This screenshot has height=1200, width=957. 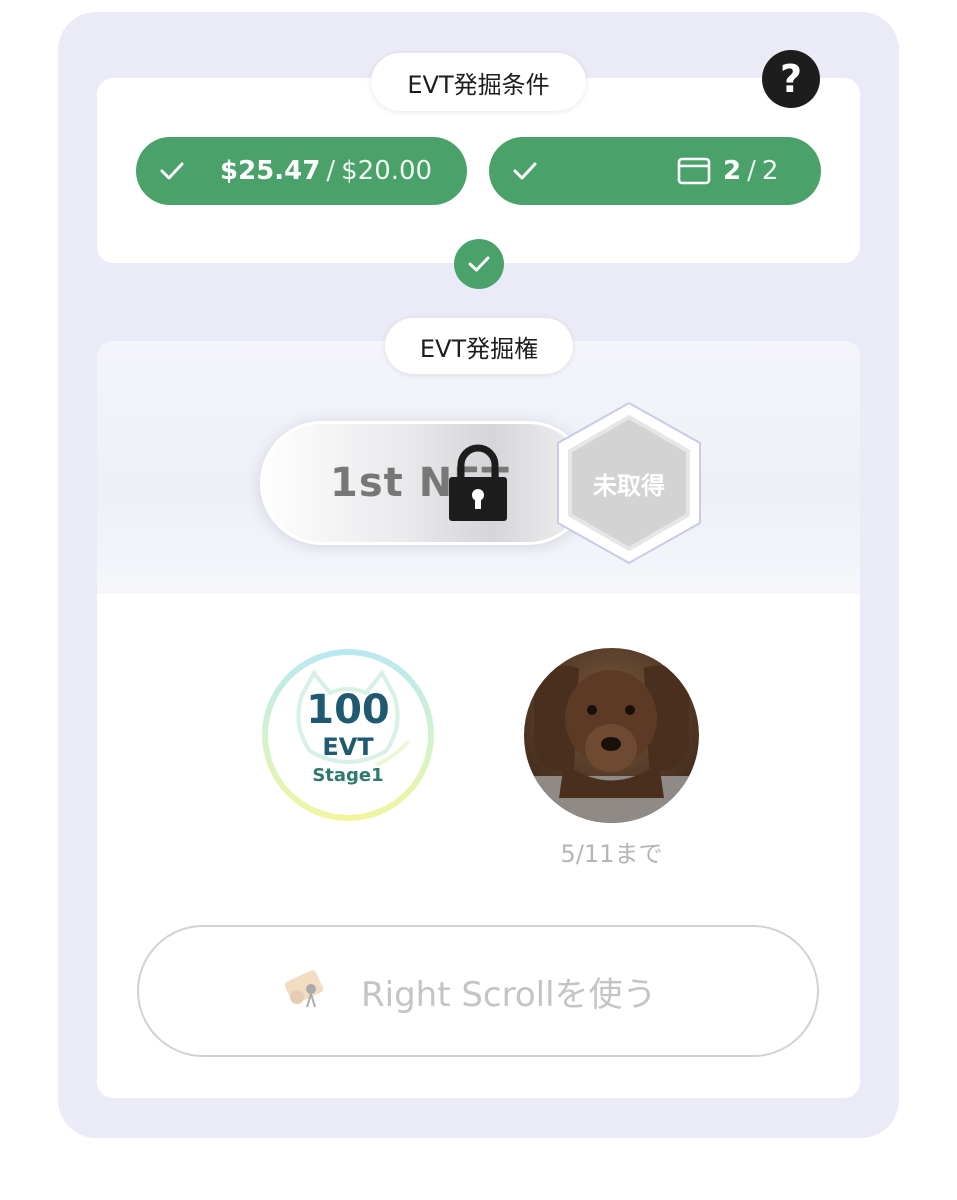 I want to click on deadline-label: 5/11まで, so click(x=611, y=854).